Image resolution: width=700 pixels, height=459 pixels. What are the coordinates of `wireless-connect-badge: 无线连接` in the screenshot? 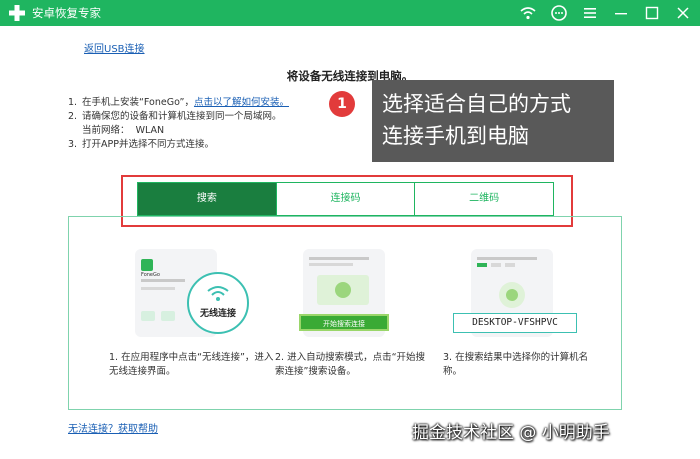 It's located at (218, 303).